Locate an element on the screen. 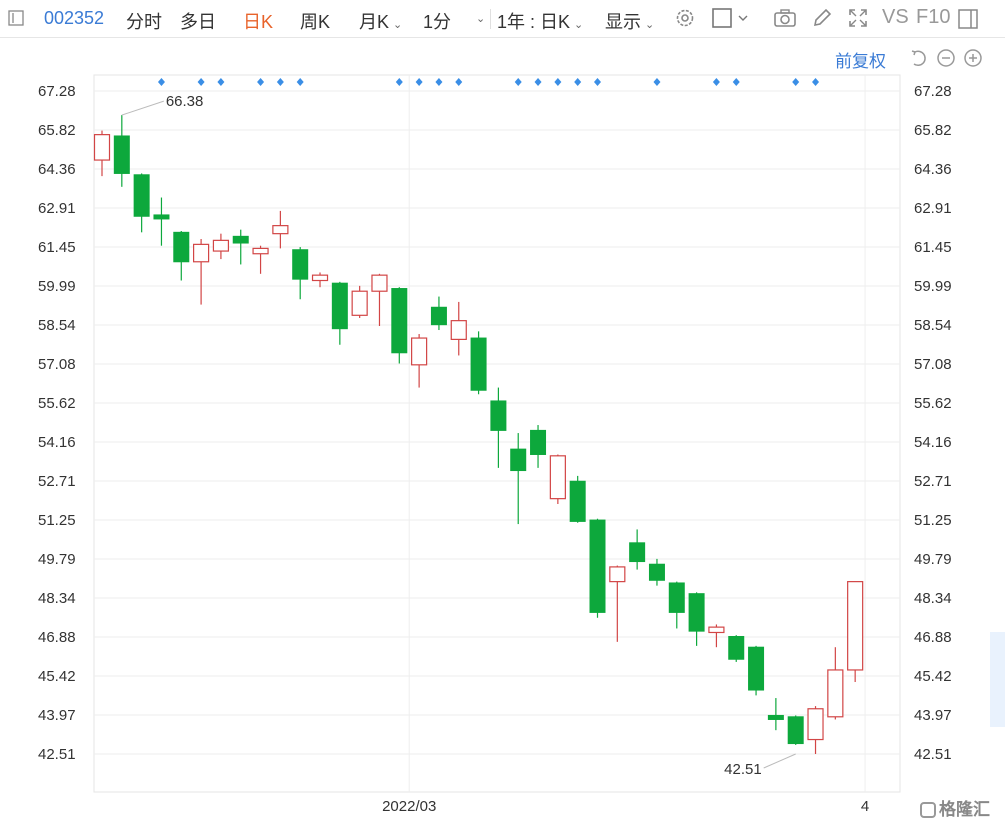 The height and width of the screenshot is (826, 1005). y-tick-label-right: 45.42 is located at coordinates (933, 676).